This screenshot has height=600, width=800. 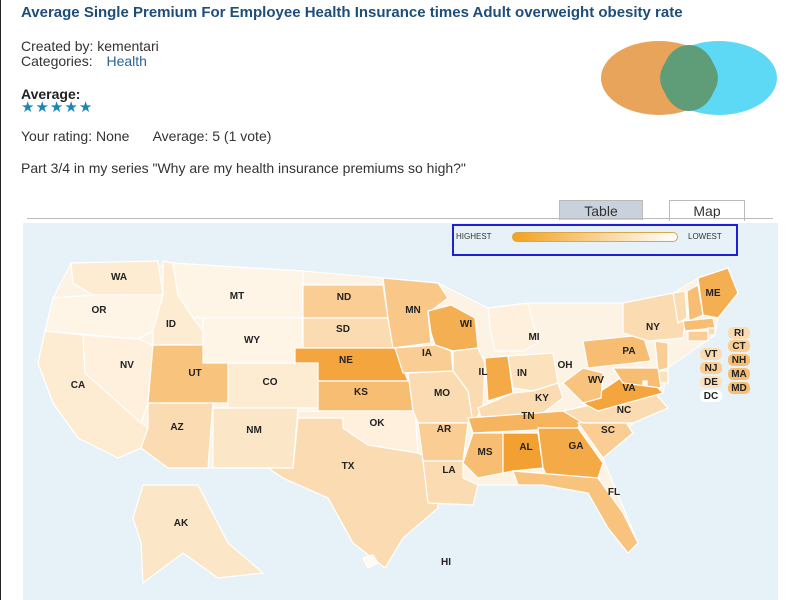 I want to click on state-label-vt: VT, so click(x=711, y=354).